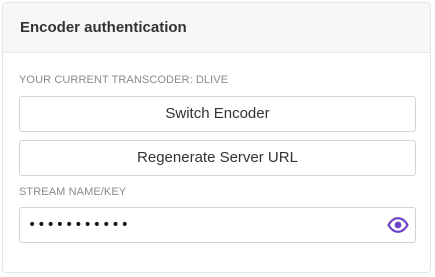  Describe the element at coordinates (103, 27) in the screenshot. I see `panel-title: Encoder authentication` at that location.